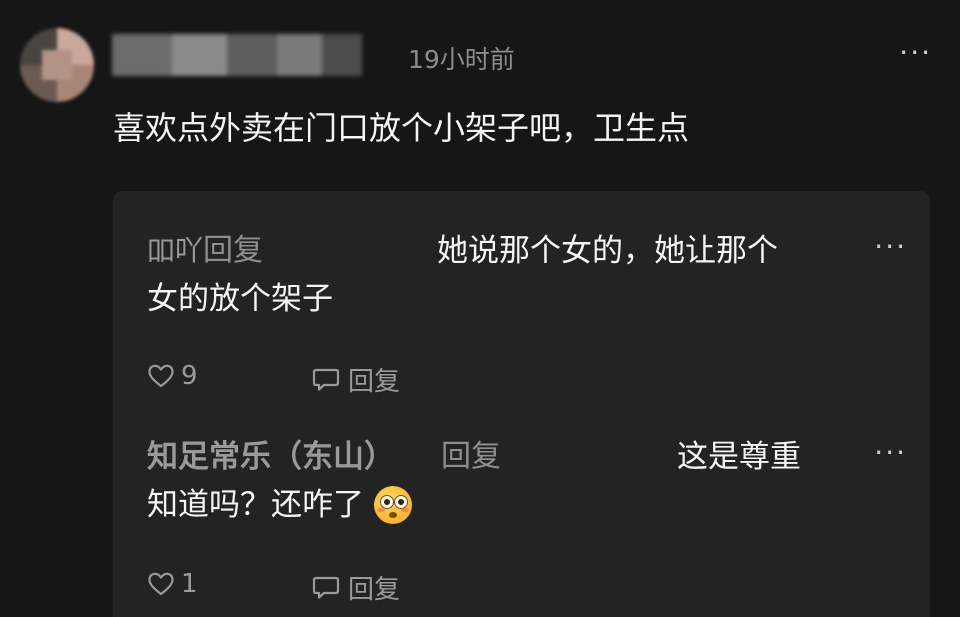 The height and width of the screenshot is (617, 960). Describe the element at coordinates (461, 59) in the screenshot. I see `timestamp: 19小时前` at that location.